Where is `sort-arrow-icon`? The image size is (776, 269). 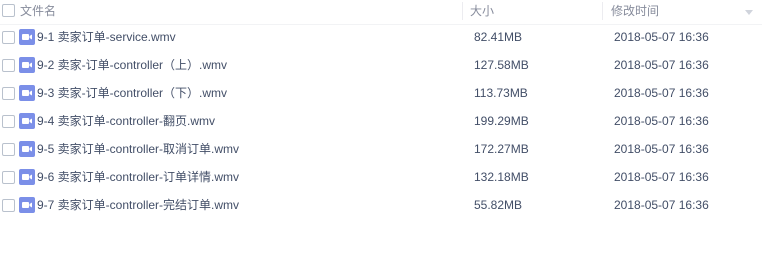
sort-arrow-icon is located at coordinates (749, 12).